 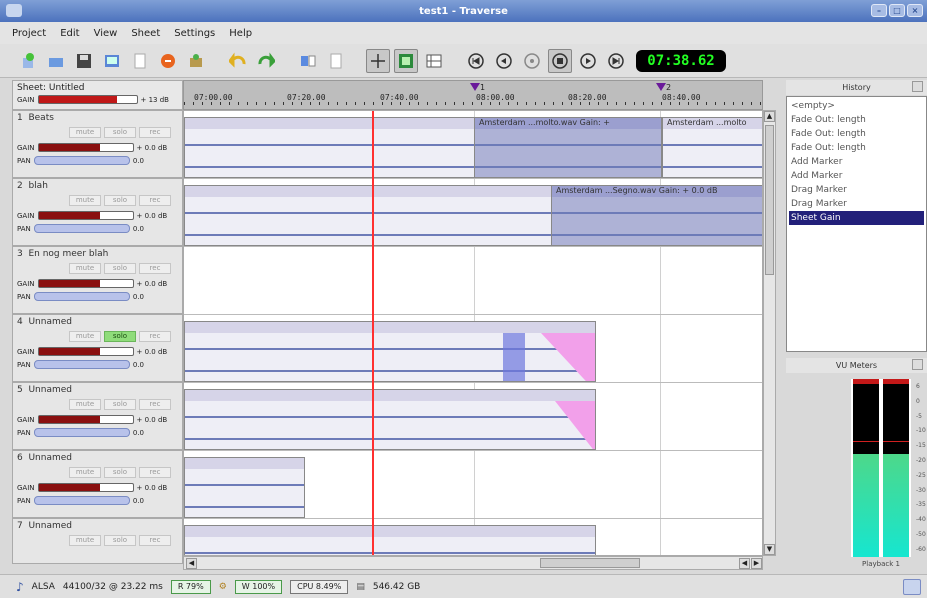 I want to click on blank-button, so click(x=336, y=61).